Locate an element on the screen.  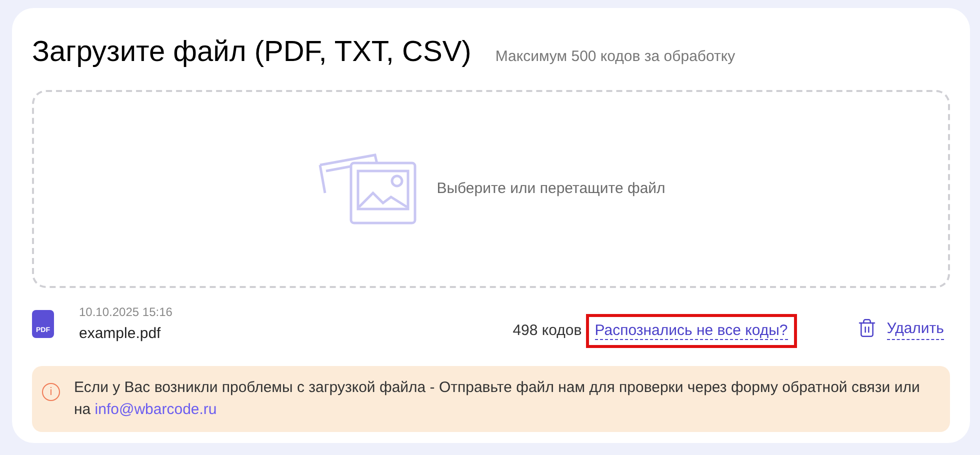
code-count: 498 кодов is located at coordinates (547, 330).